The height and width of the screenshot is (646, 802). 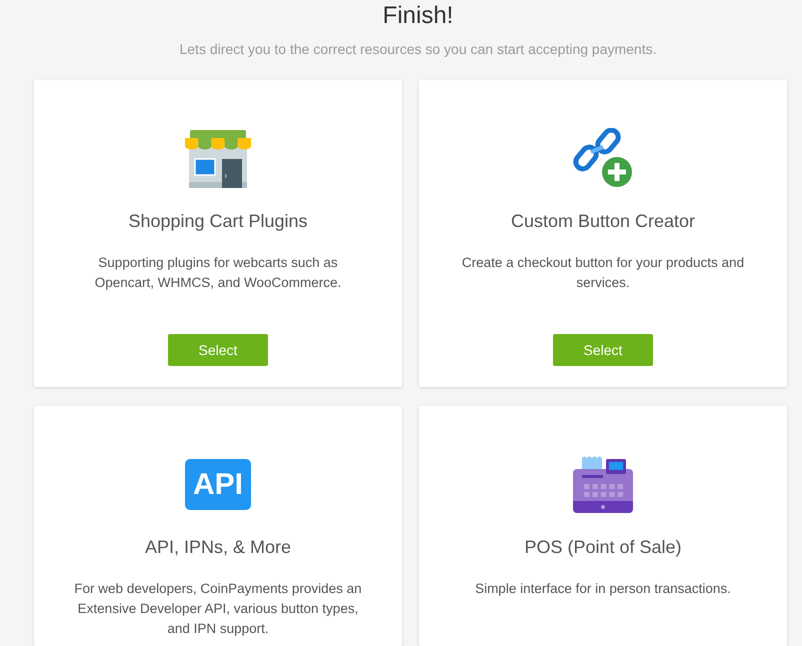 I want to click on storefront-icon, so click(x=218, y=158).